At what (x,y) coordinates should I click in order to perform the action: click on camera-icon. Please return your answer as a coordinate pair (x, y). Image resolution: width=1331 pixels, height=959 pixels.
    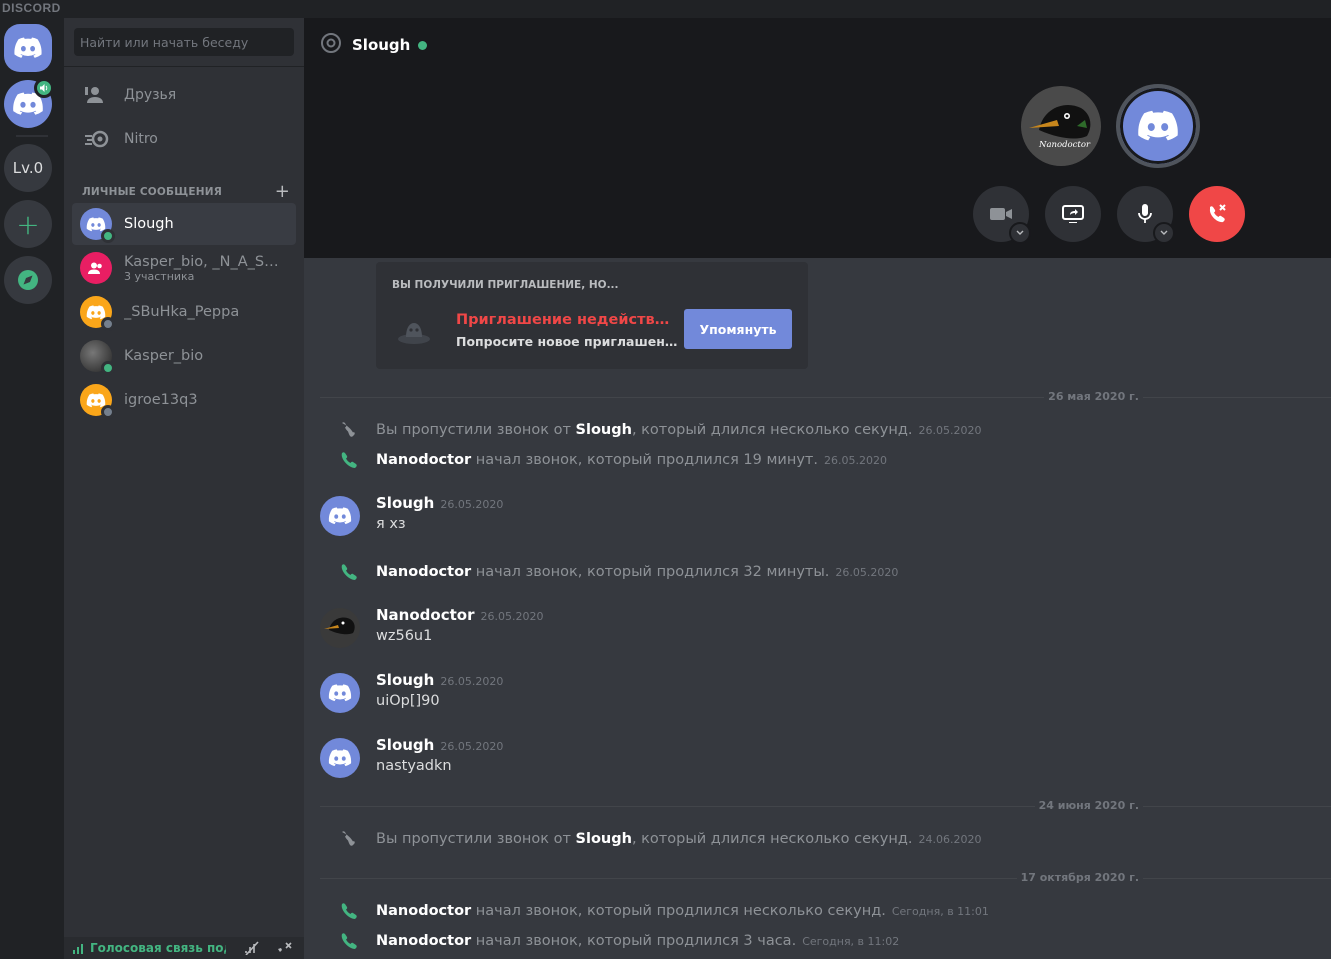
    Looking at the image, I should click on (1001, 214).